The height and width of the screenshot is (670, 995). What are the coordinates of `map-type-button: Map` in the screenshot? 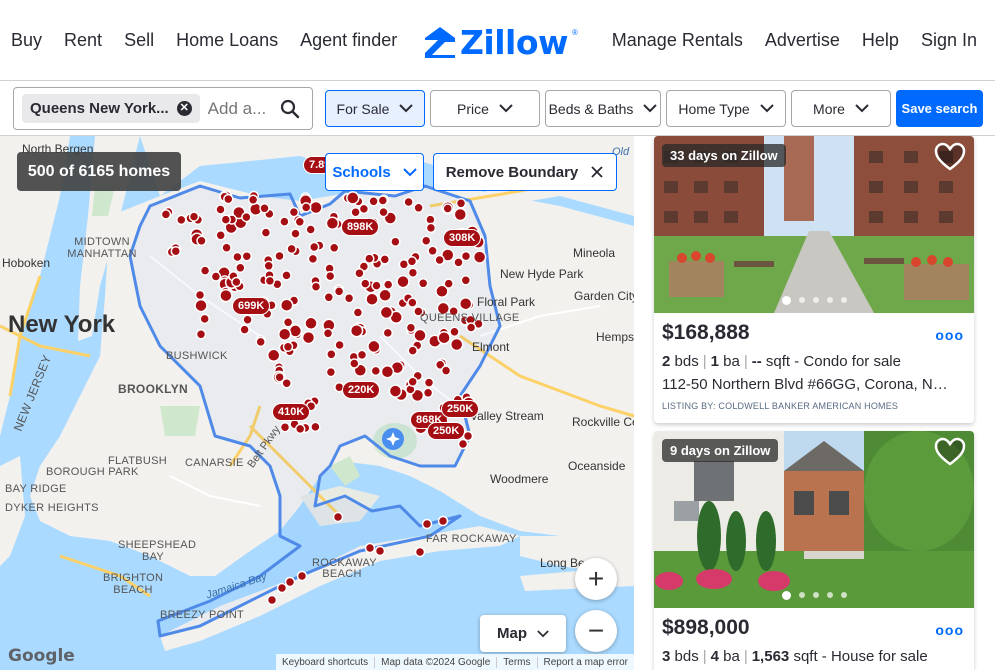 It's located at (523, 633).